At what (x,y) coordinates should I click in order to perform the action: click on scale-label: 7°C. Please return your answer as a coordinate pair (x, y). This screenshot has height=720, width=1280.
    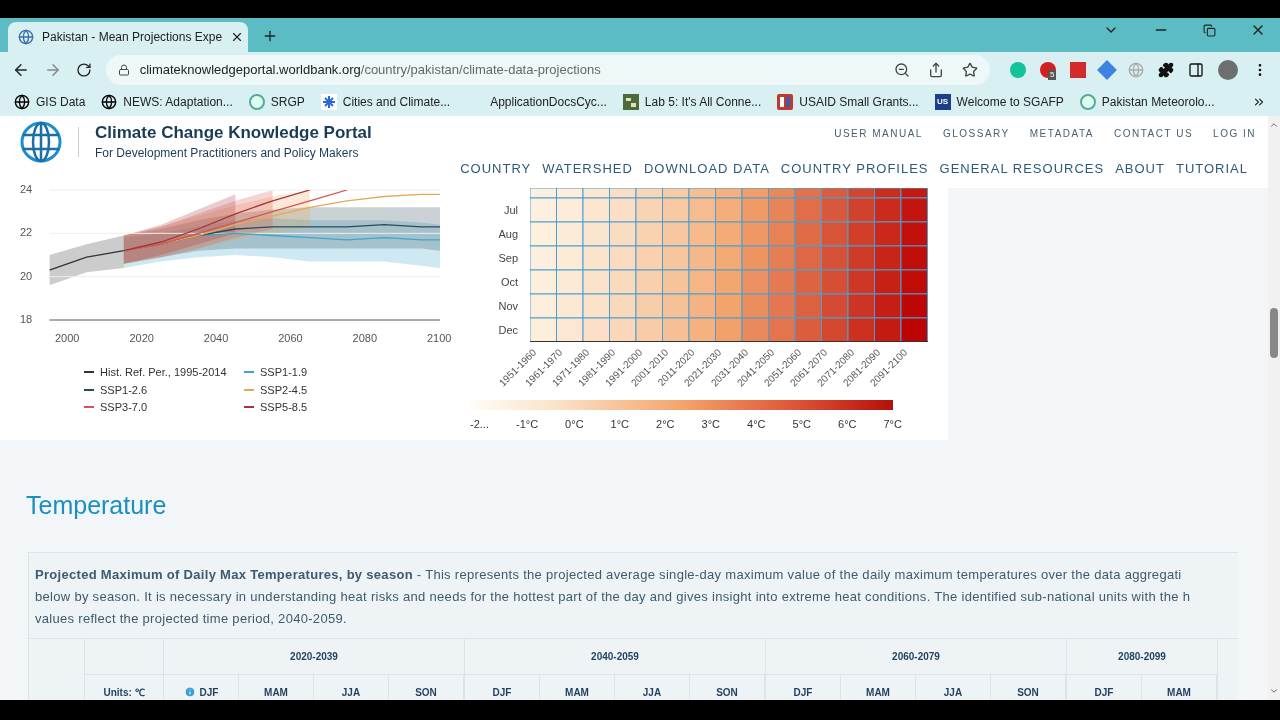
    Looking at the image, I should click on (892, 424).